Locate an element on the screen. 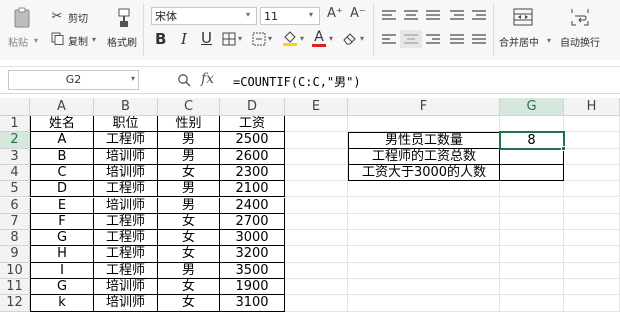 This screenshot has height=312, width=620. summary-label: 工程师的工资总数 is located at coordinates (424, 156).